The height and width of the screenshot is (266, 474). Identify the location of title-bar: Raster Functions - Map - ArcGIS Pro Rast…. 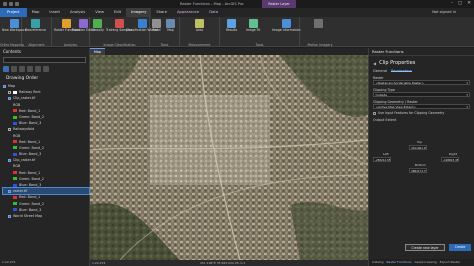
(237, 4).